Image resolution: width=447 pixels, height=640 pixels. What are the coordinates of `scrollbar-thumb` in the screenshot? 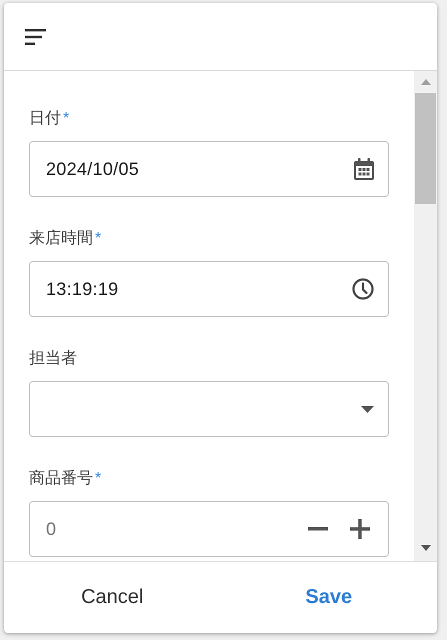 It's located at (425, 148).